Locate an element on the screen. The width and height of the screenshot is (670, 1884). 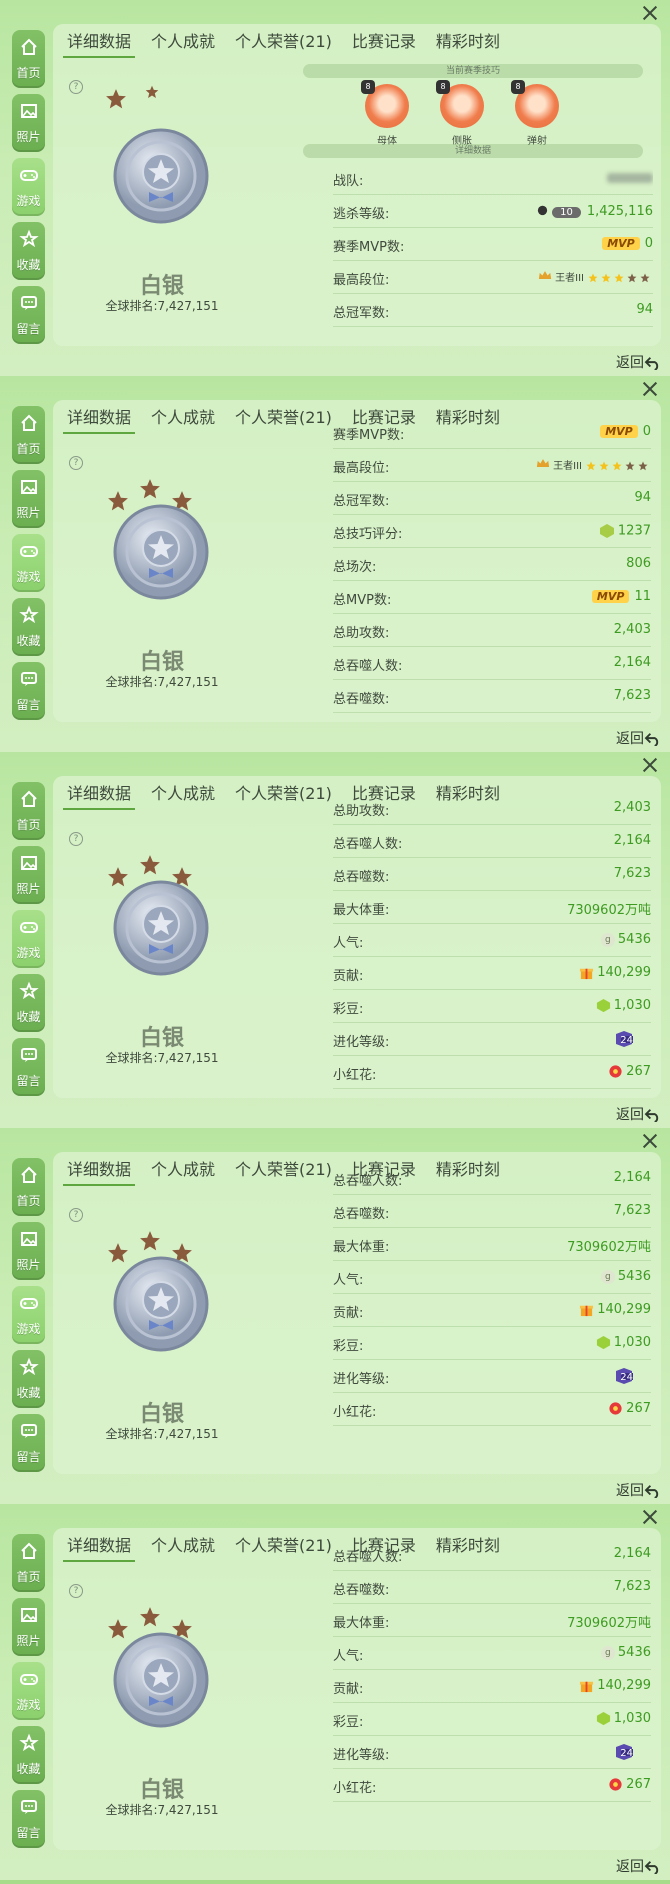
skill-item: 8 弹射 is located at coordinates (536, 113).